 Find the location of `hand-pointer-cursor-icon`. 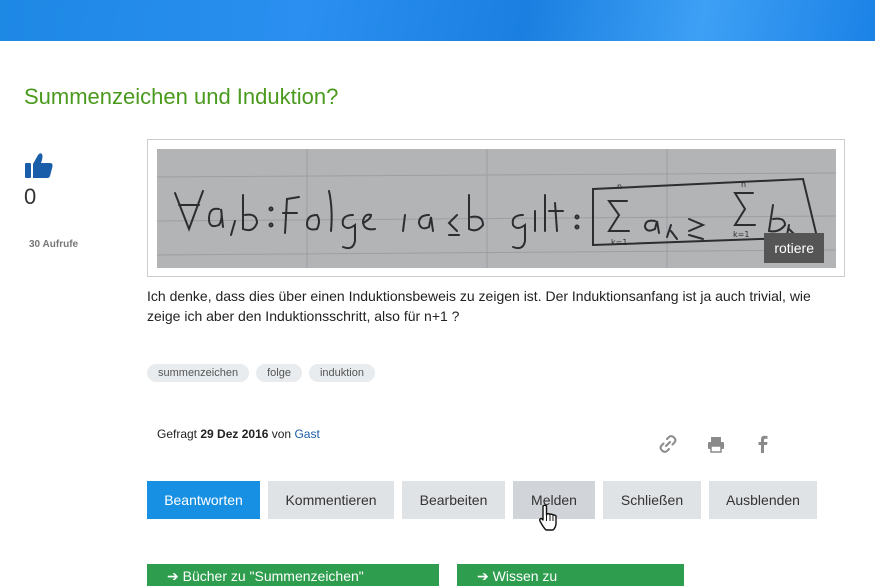

hand-pointer-cursor-icon is located at coordinates (548, 517).